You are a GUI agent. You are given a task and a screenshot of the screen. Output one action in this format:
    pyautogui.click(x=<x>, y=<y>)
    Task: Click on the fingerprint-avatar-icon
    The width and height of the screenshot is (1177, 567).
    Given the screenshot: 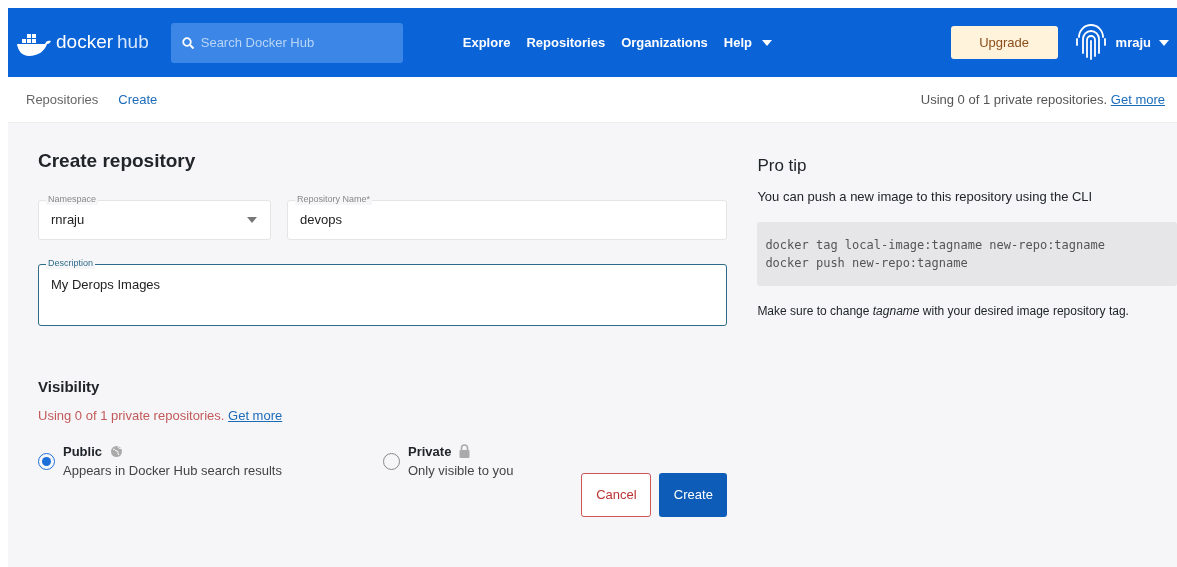 What is the action you would take?
    pyautogui.click(x=1090, y=42)
    